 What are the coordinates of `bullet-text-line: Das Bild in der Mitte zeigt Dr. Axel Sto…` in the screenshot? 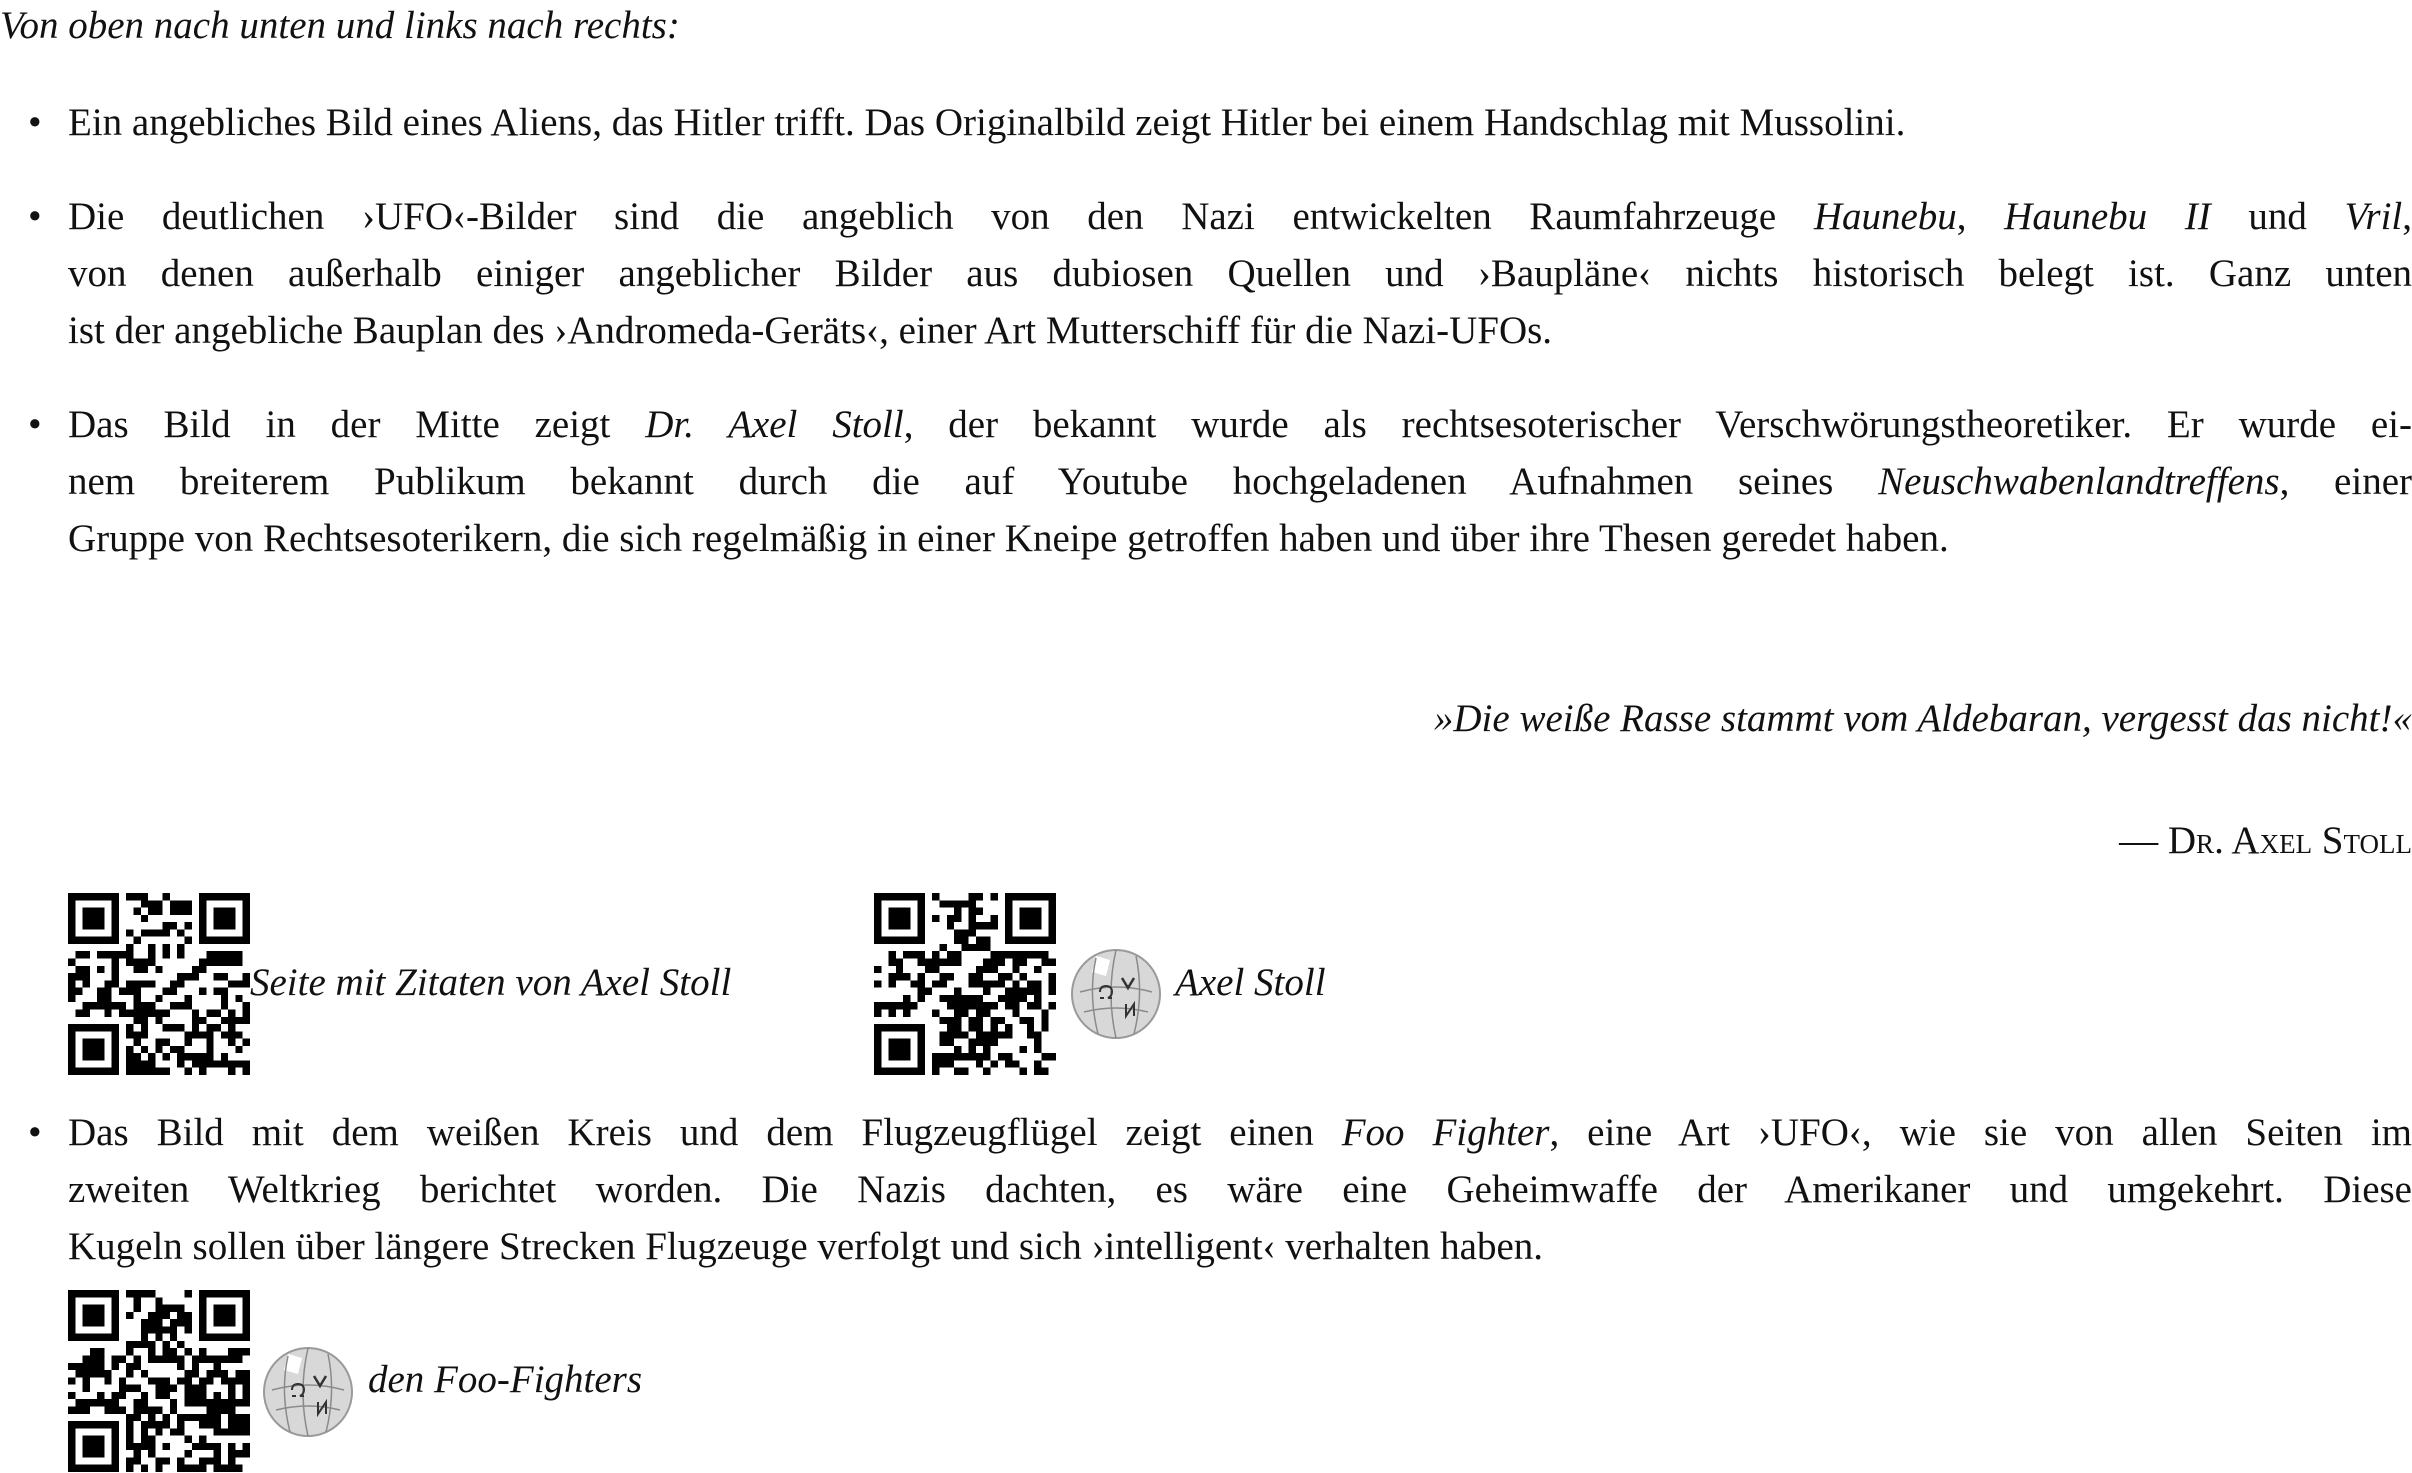 It's located at (1240, 424).